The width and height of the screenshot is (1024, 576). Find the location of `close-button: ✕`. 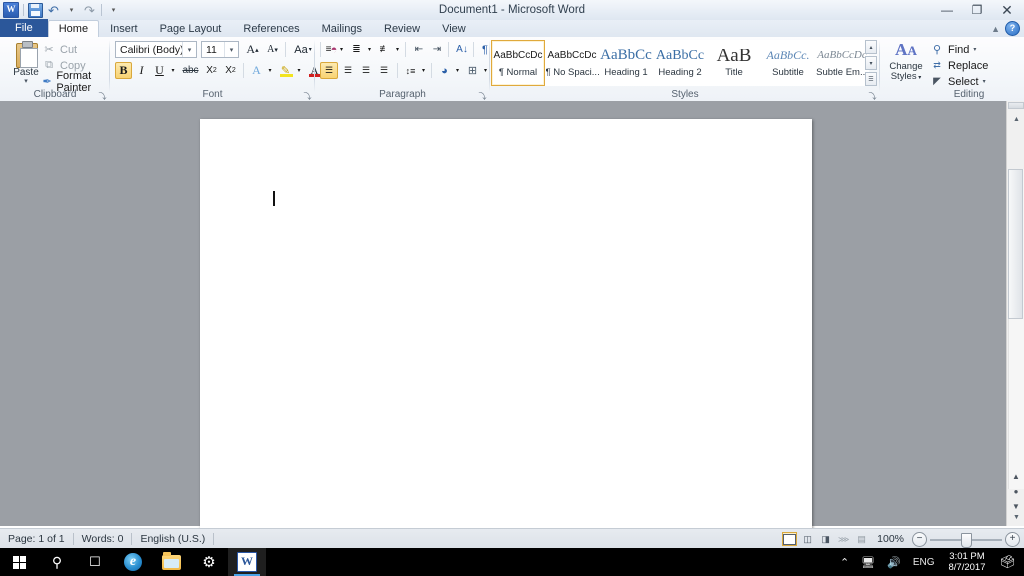

close-button: ✕ is located at coordinates (1007, 10).